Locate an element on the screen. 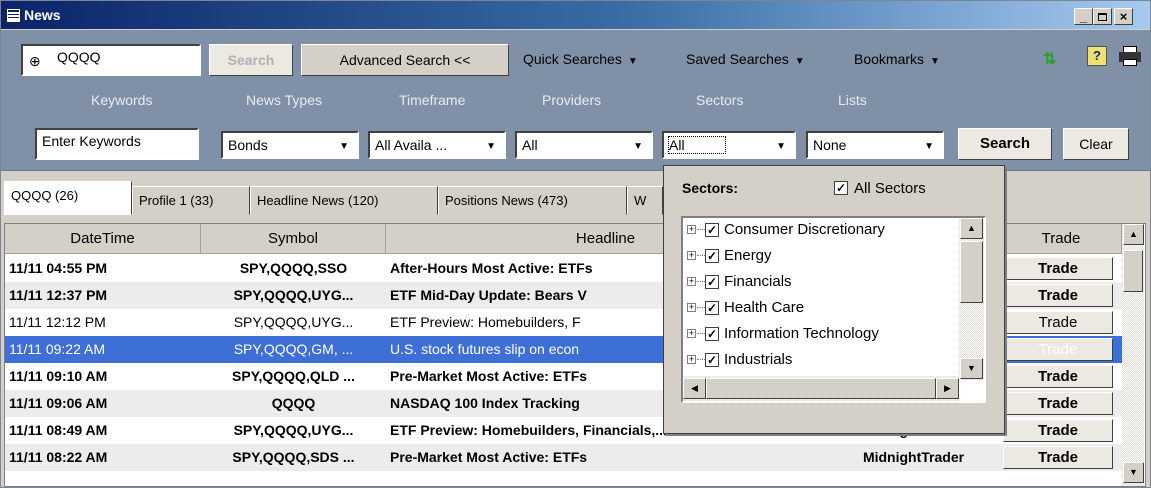  filter-search-button: Search is located at coordinates (1005, 144).